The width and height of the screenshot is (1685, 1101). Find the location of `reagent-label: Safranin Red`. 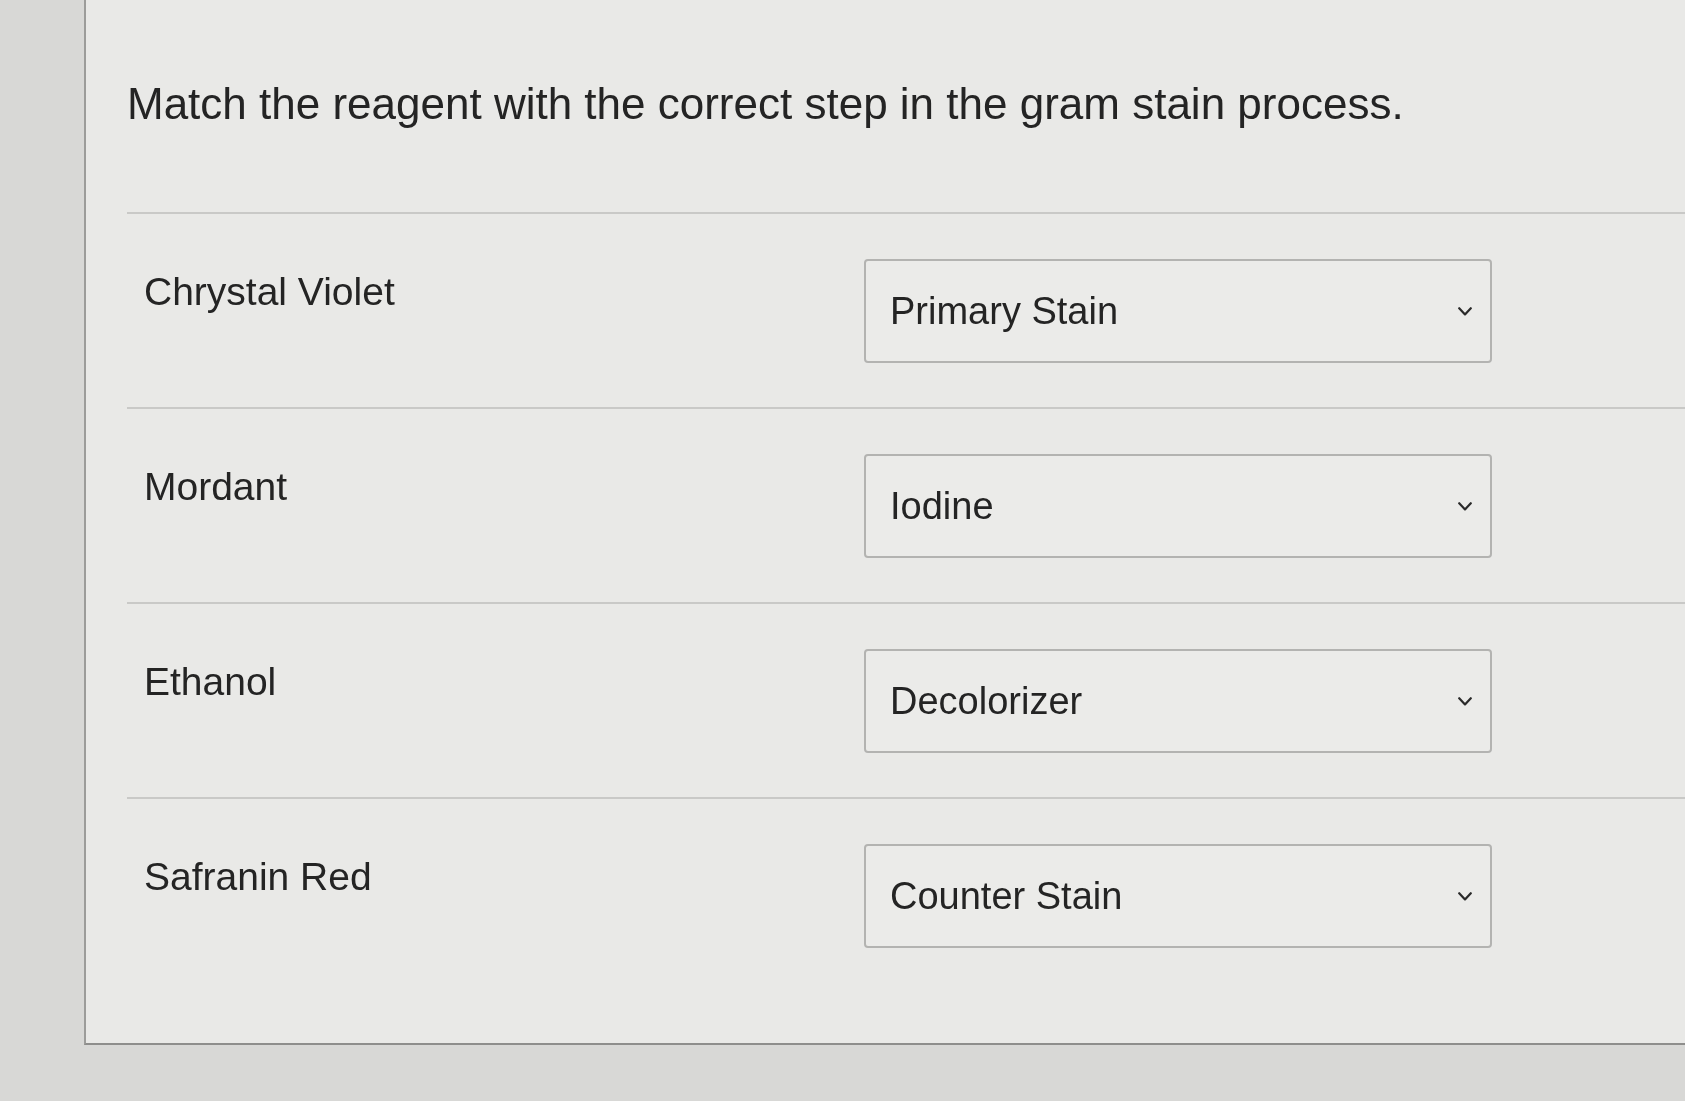

reagent-label: Safranin Red is located at coordinates (258, 877).